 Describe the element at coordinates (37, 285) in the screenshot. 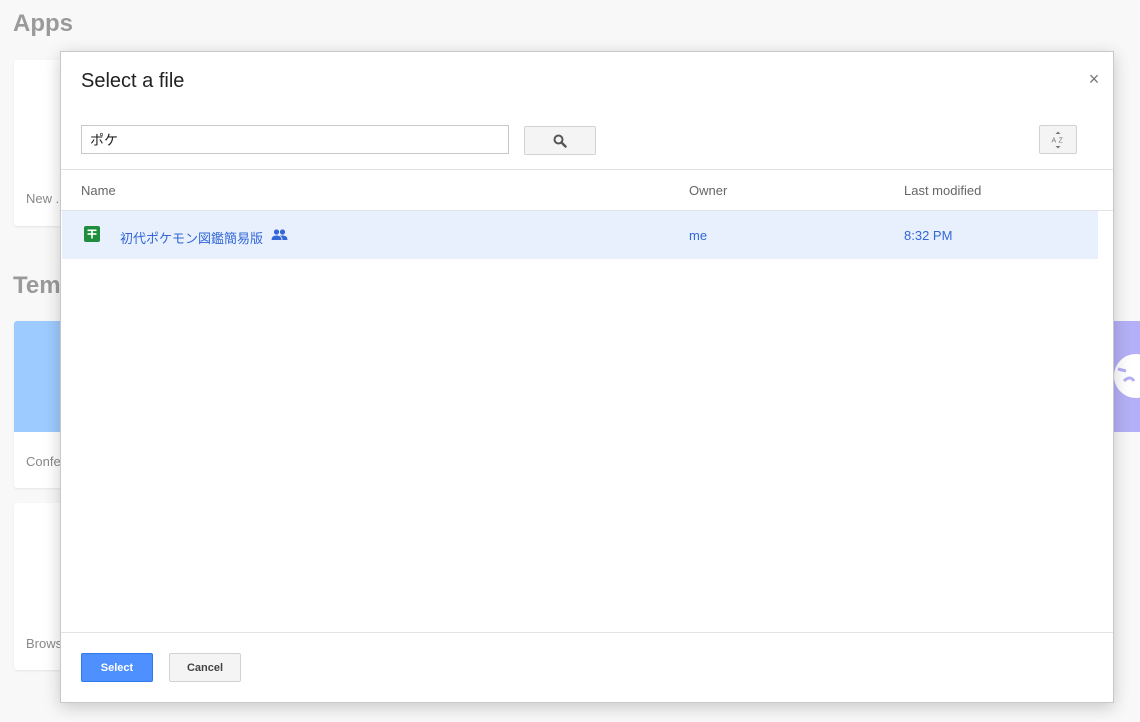

I see `templates-heading: Tem` at that location.